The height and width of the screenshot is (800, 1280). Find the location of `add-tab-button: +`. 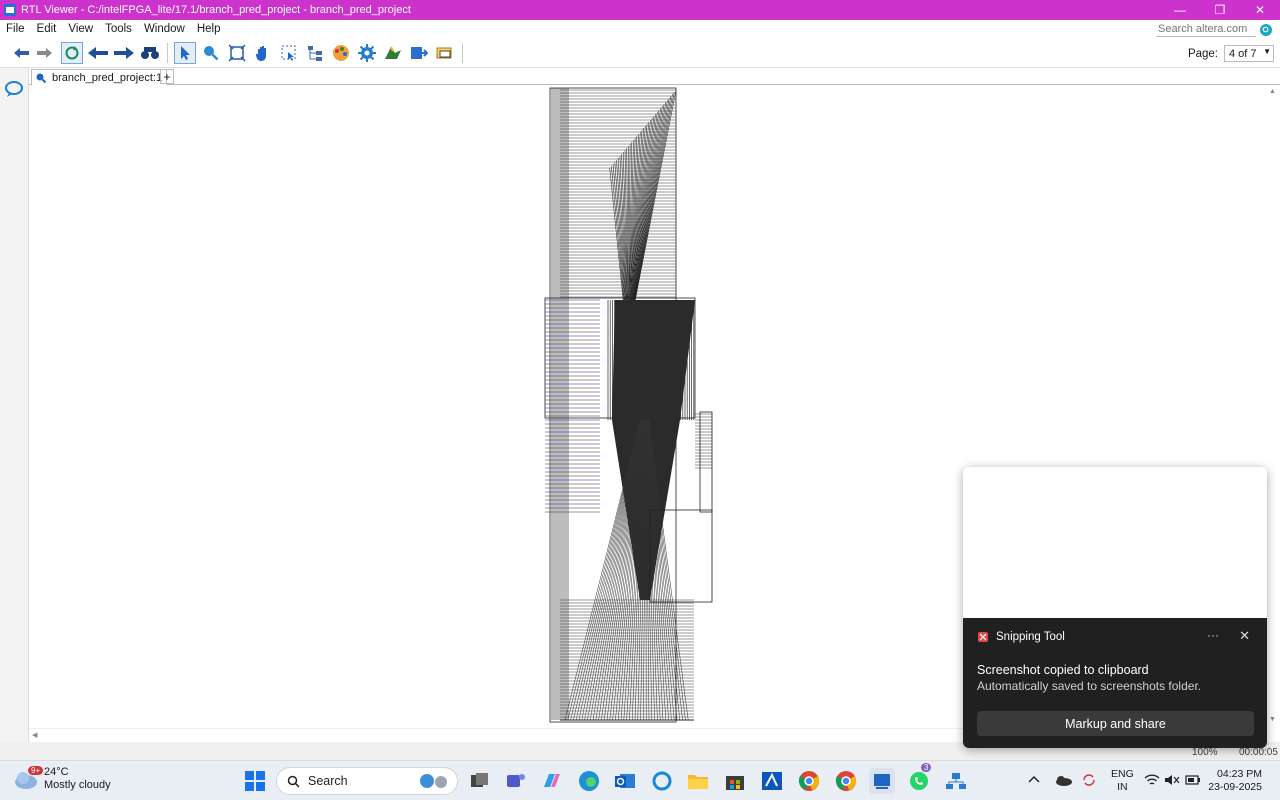

add-tab-button: + is located at coordinates (167, 76).